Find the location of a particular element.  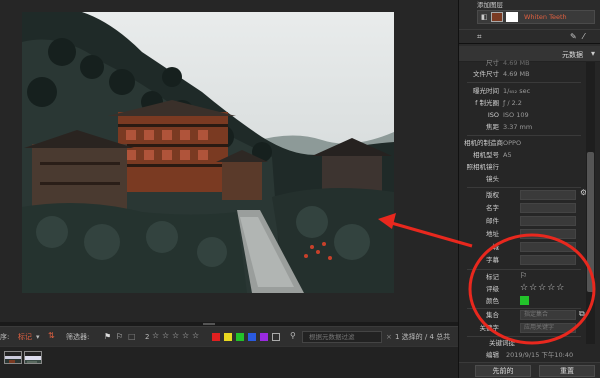

visibility-icon: ◧ is located at coordinates (484, 17).